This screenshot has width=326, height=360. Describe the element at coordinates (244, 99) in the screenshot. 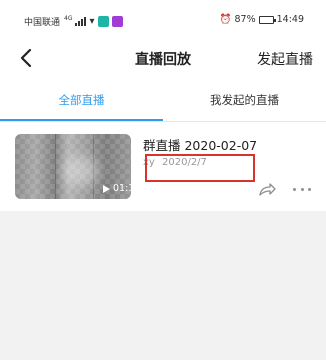

I see `tab-my-live: 我发起的直播` at that location.